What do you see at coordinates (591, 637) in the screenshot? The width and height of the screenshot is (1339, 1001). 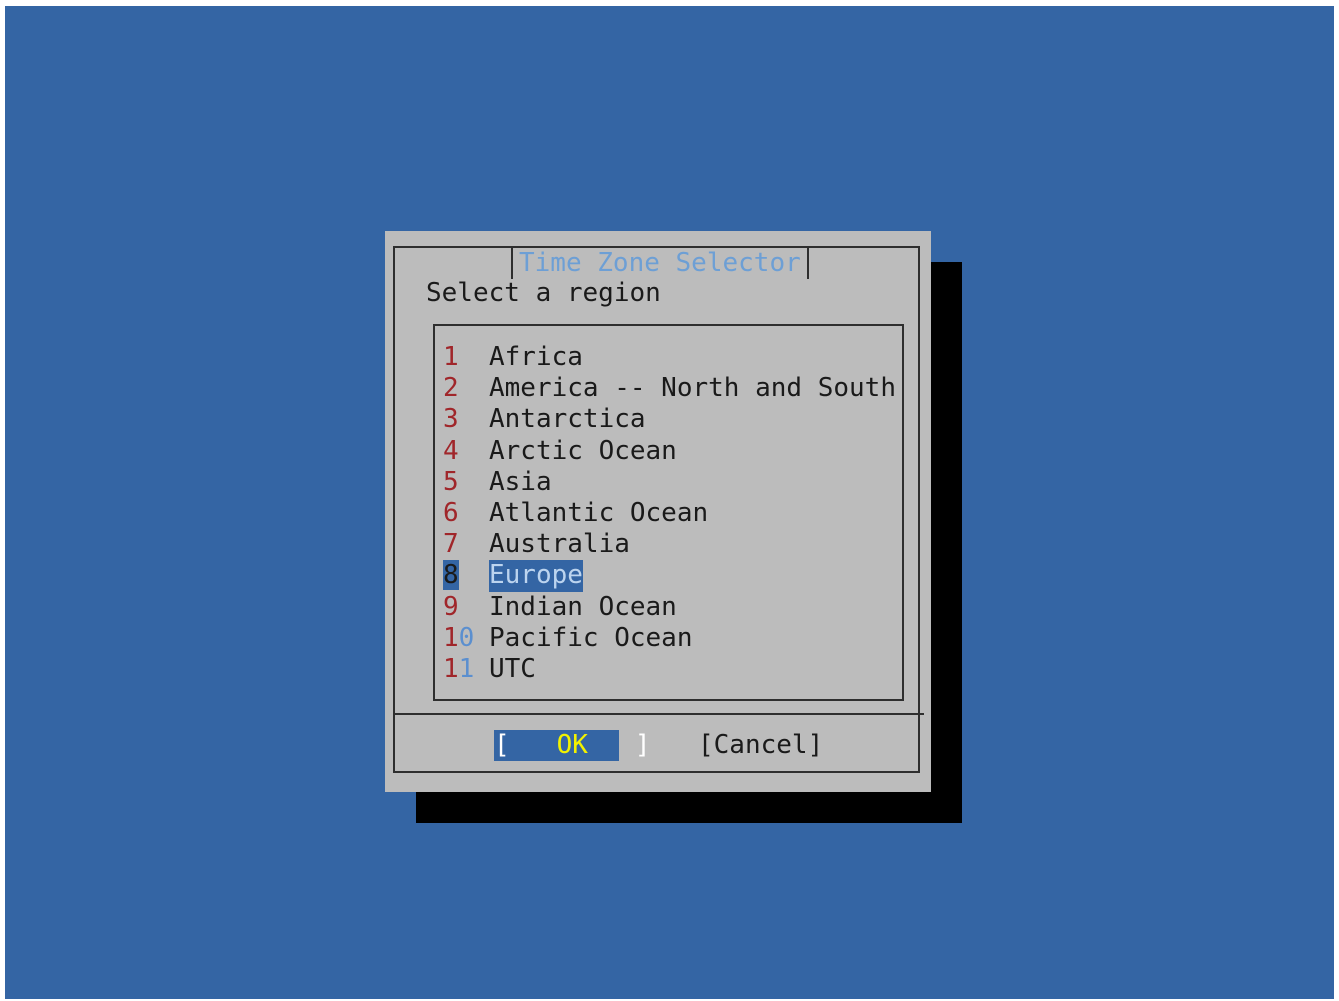 I see `region-label: Pacific Ocean` at bounding box center [591, 637].